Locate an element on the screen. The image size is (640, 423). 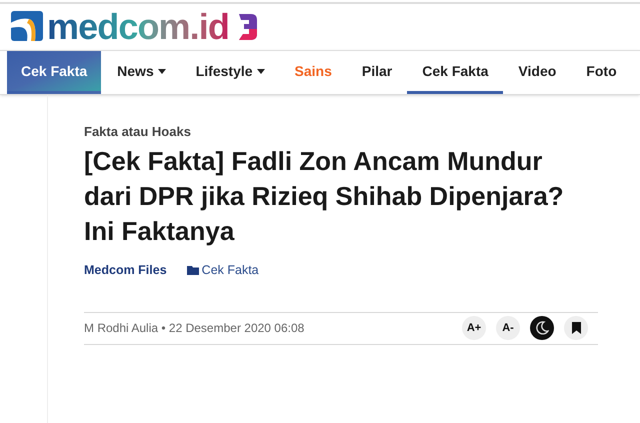
folder-icon is located at coordinates (192, 270).